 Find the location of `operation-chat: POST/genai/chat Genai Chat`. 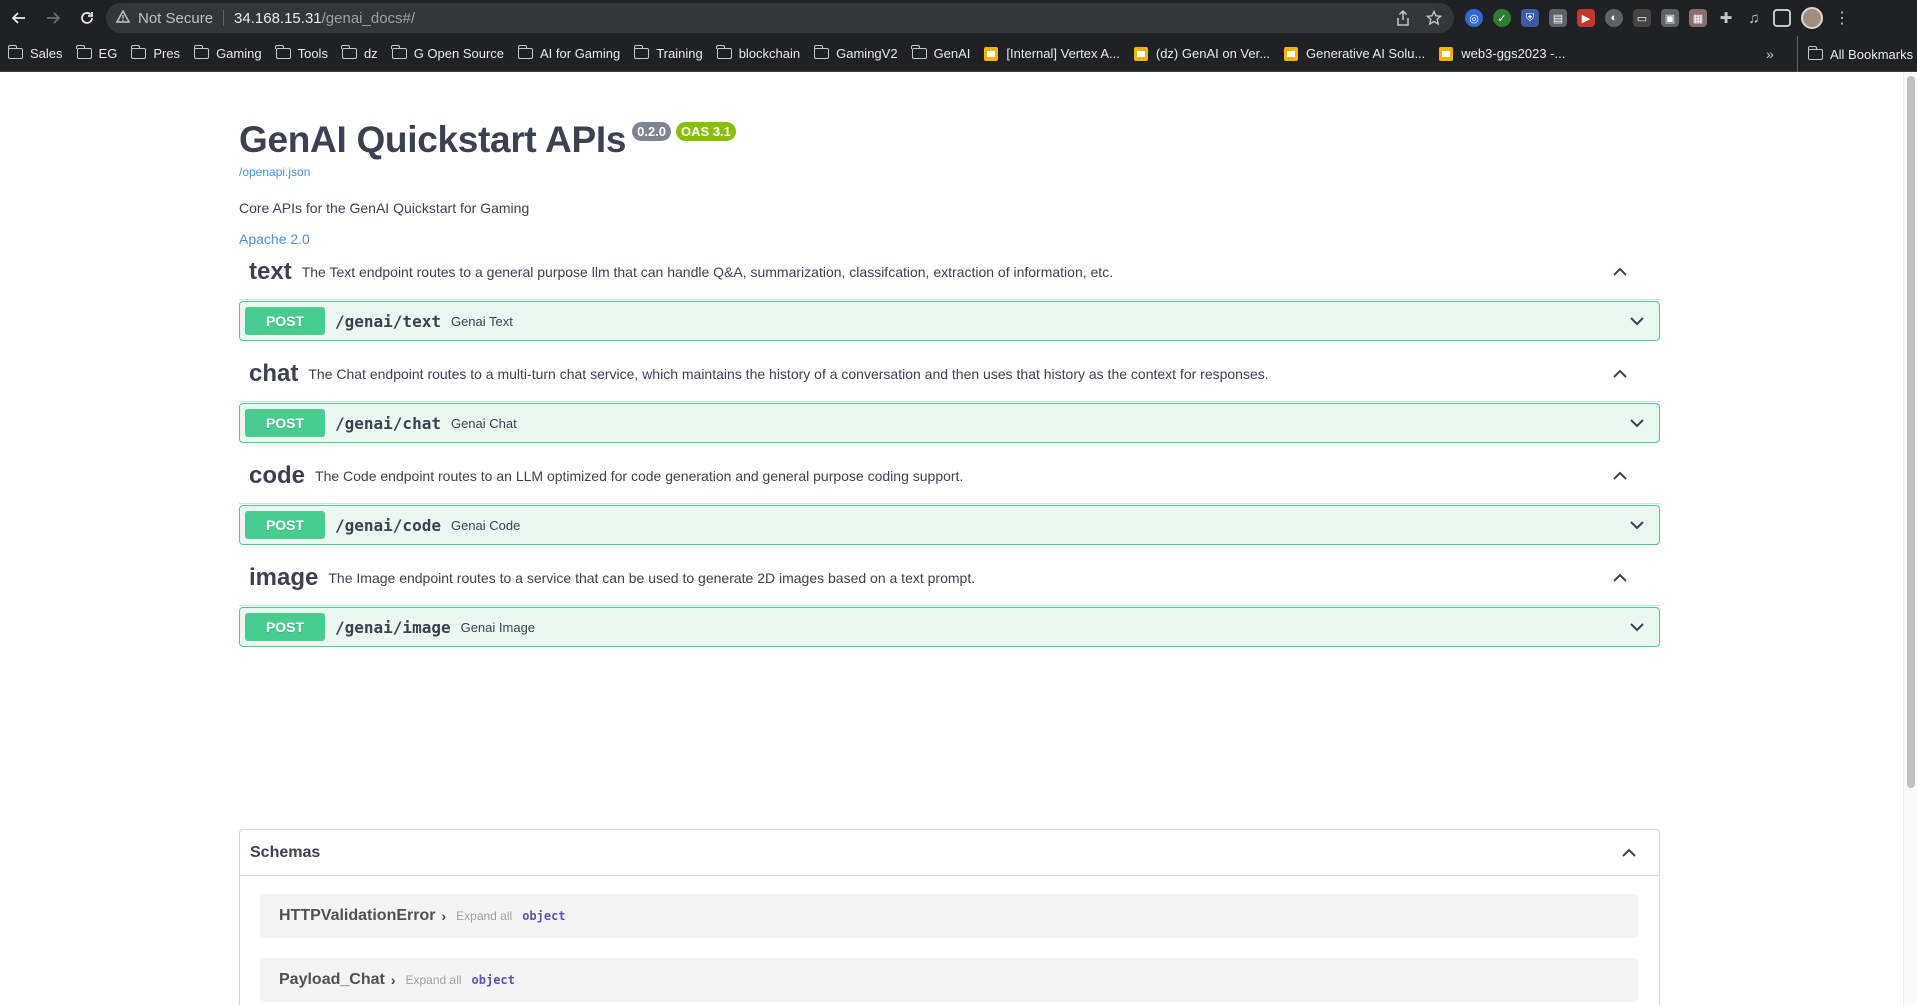

operation-chat: POST/genai/chat Genai Chat is located at coordinates (949, 423).